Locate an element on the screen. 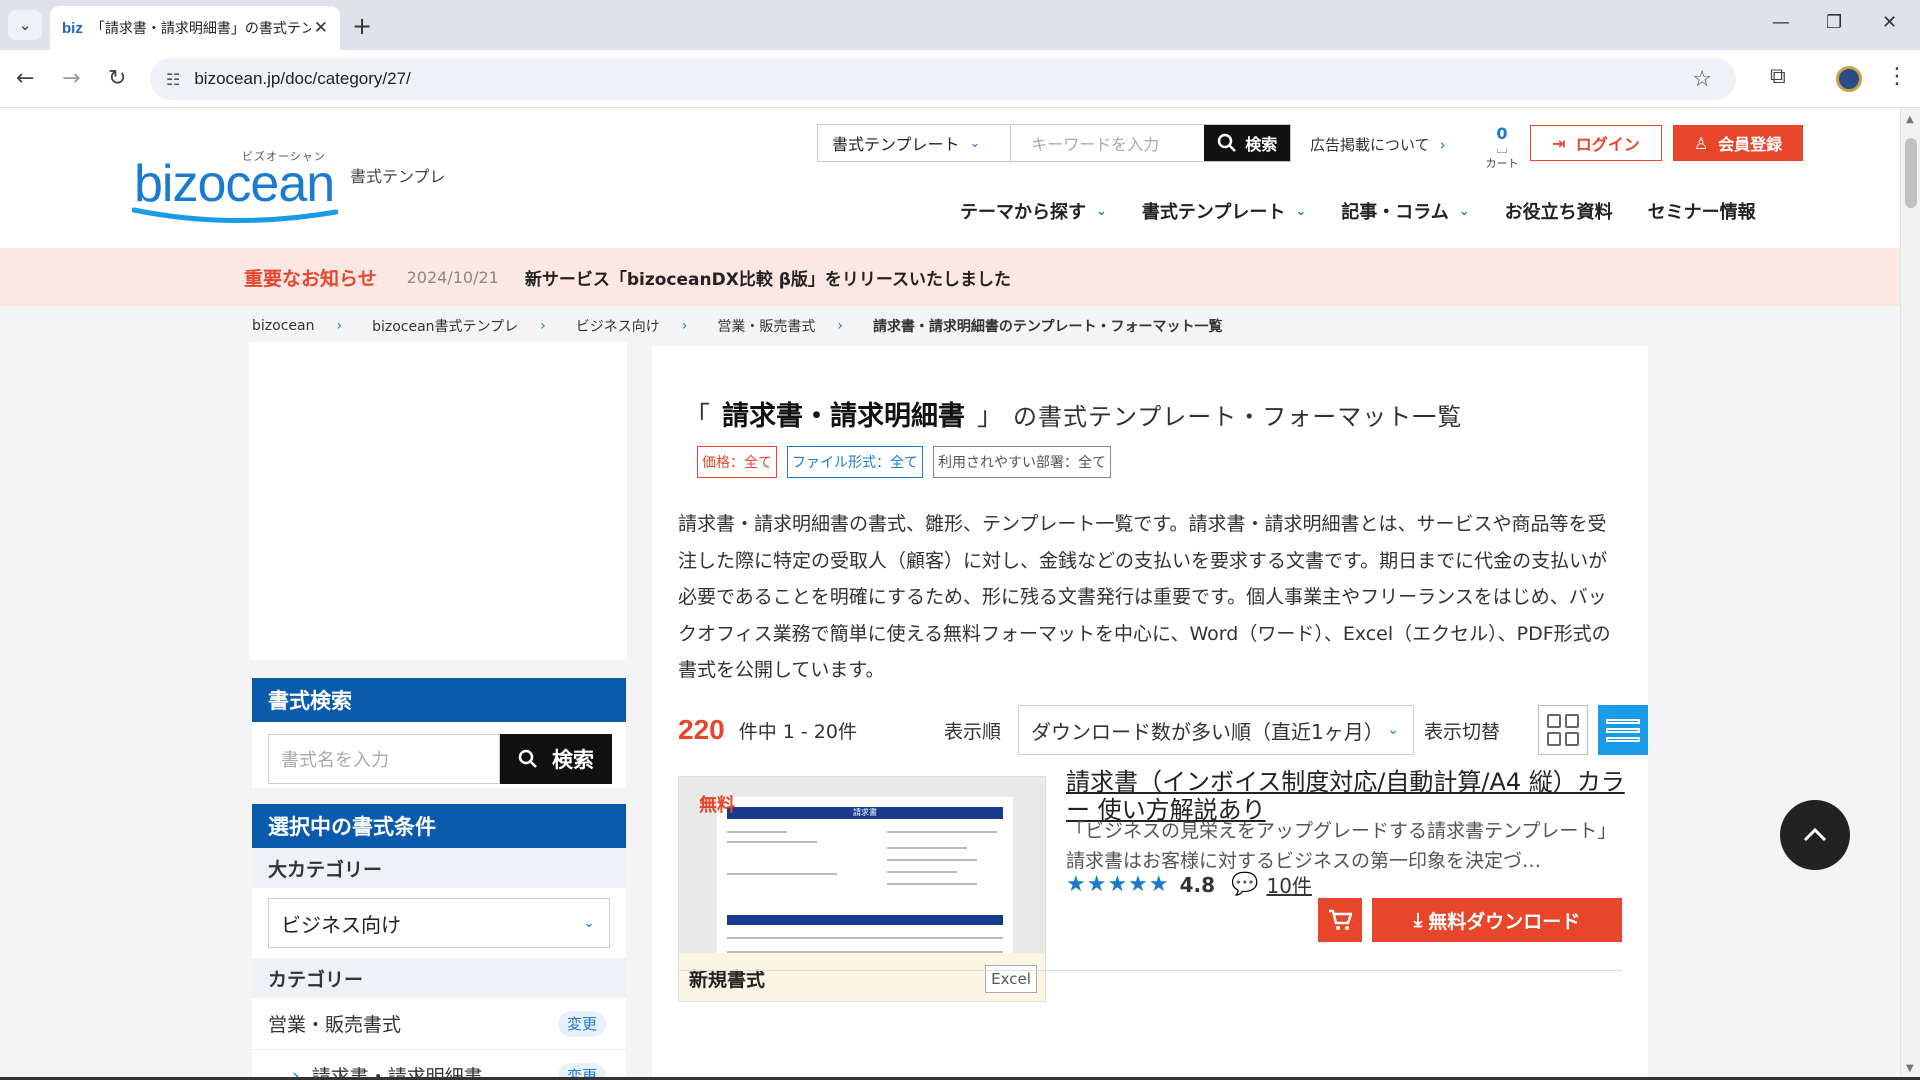 This screenshot has width=1920, height=1080. add-to-cart-button is located at coordinates (1340, 920).